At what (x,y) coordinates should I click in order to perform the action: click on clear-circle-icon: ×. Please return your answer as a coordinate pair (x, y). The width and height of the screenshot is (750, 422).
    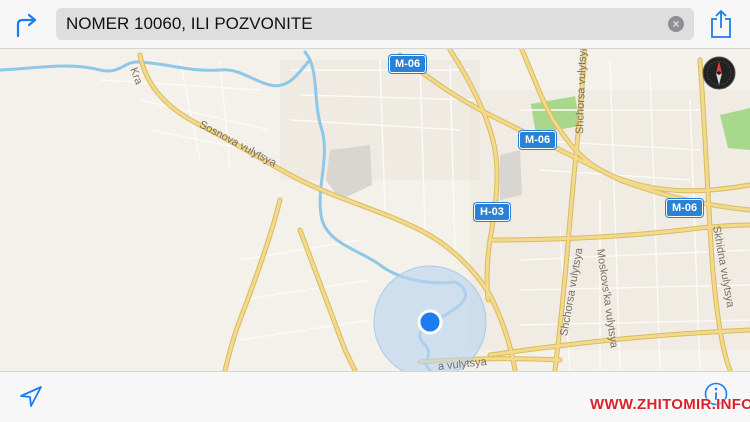
    Looking at the image, I should click on (676, 24).